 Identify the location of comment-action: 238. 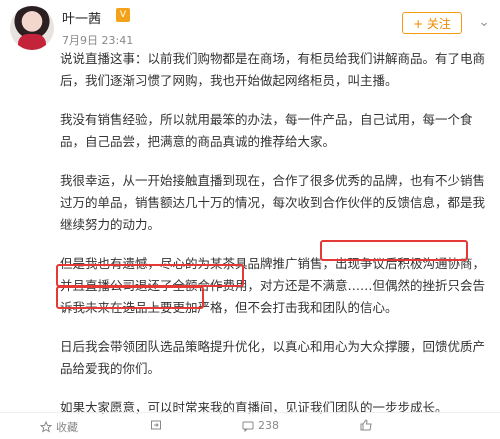
(260, 425).